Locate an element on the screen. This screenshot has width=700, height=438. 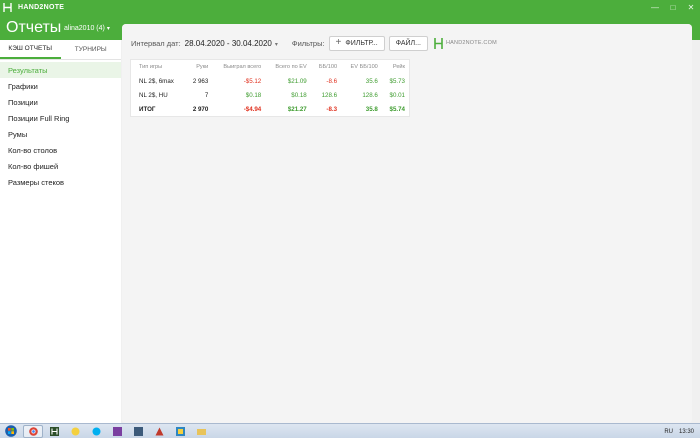
minimize-button: — is located at coordinates (655, 7).